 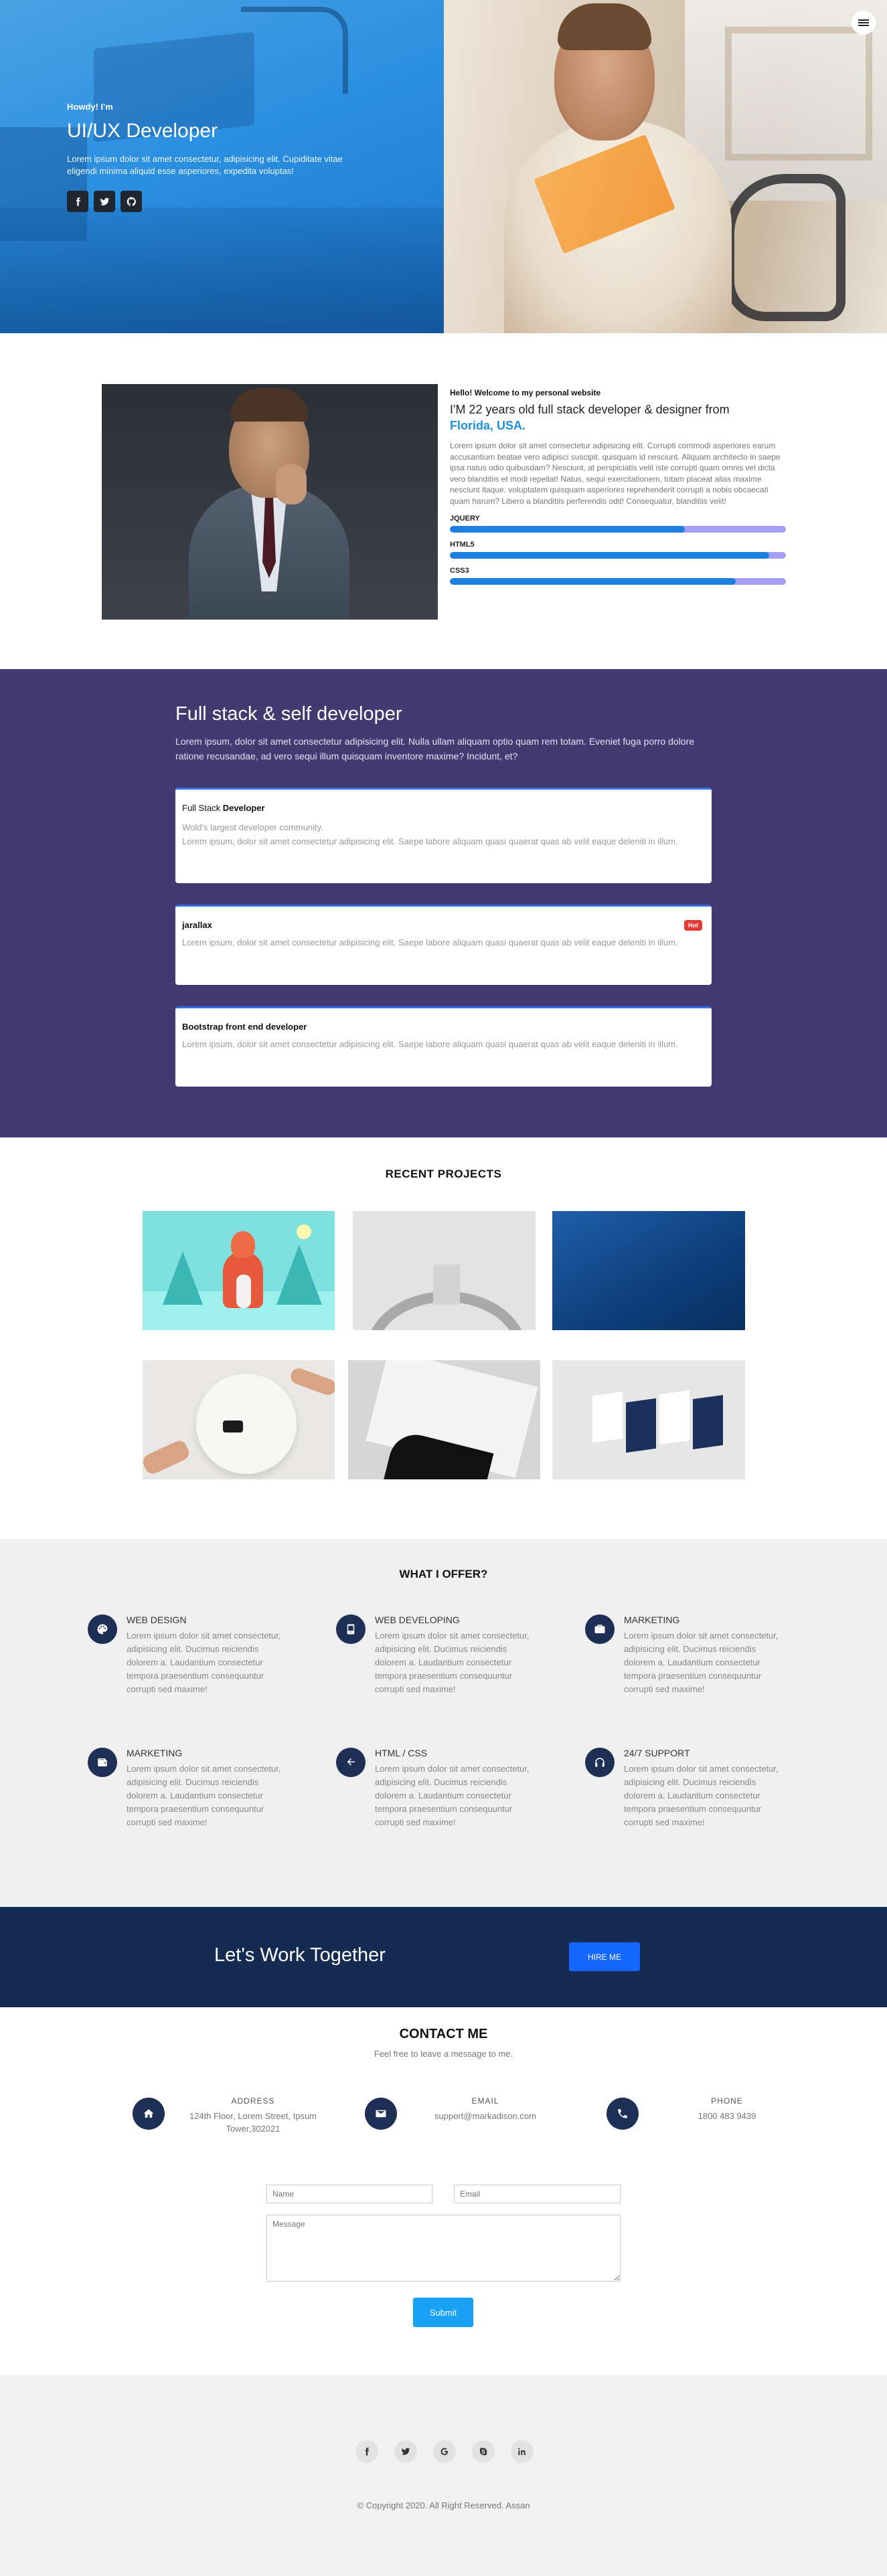 What do you see at coordinates (443, 1957) in the screenshot?
I see `cta-section` at bounding box center [443, 1957].